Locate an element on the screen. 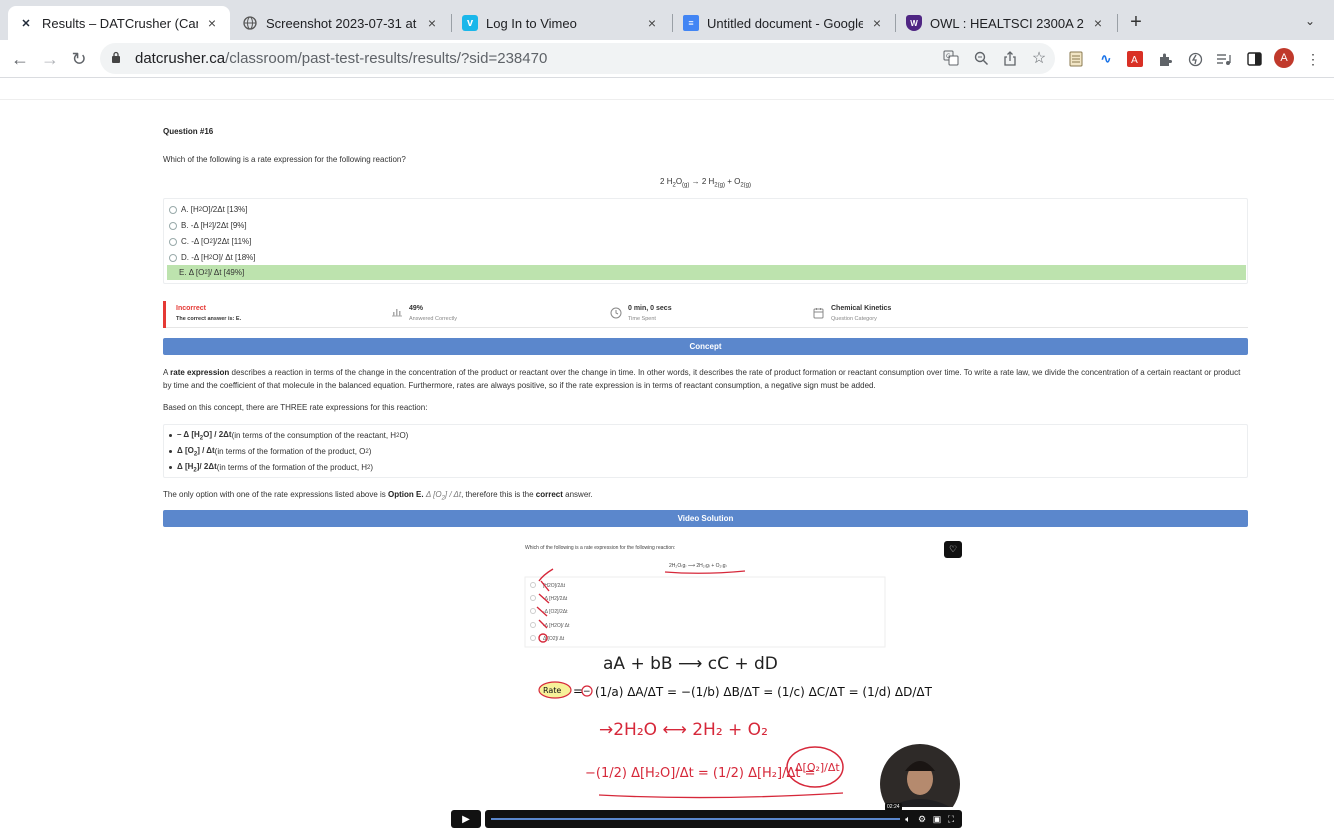 Image resolution: width=1334 pixels, height=834 pixels. volume-icon: 🔈︎ is located at coordinates (908, 819).